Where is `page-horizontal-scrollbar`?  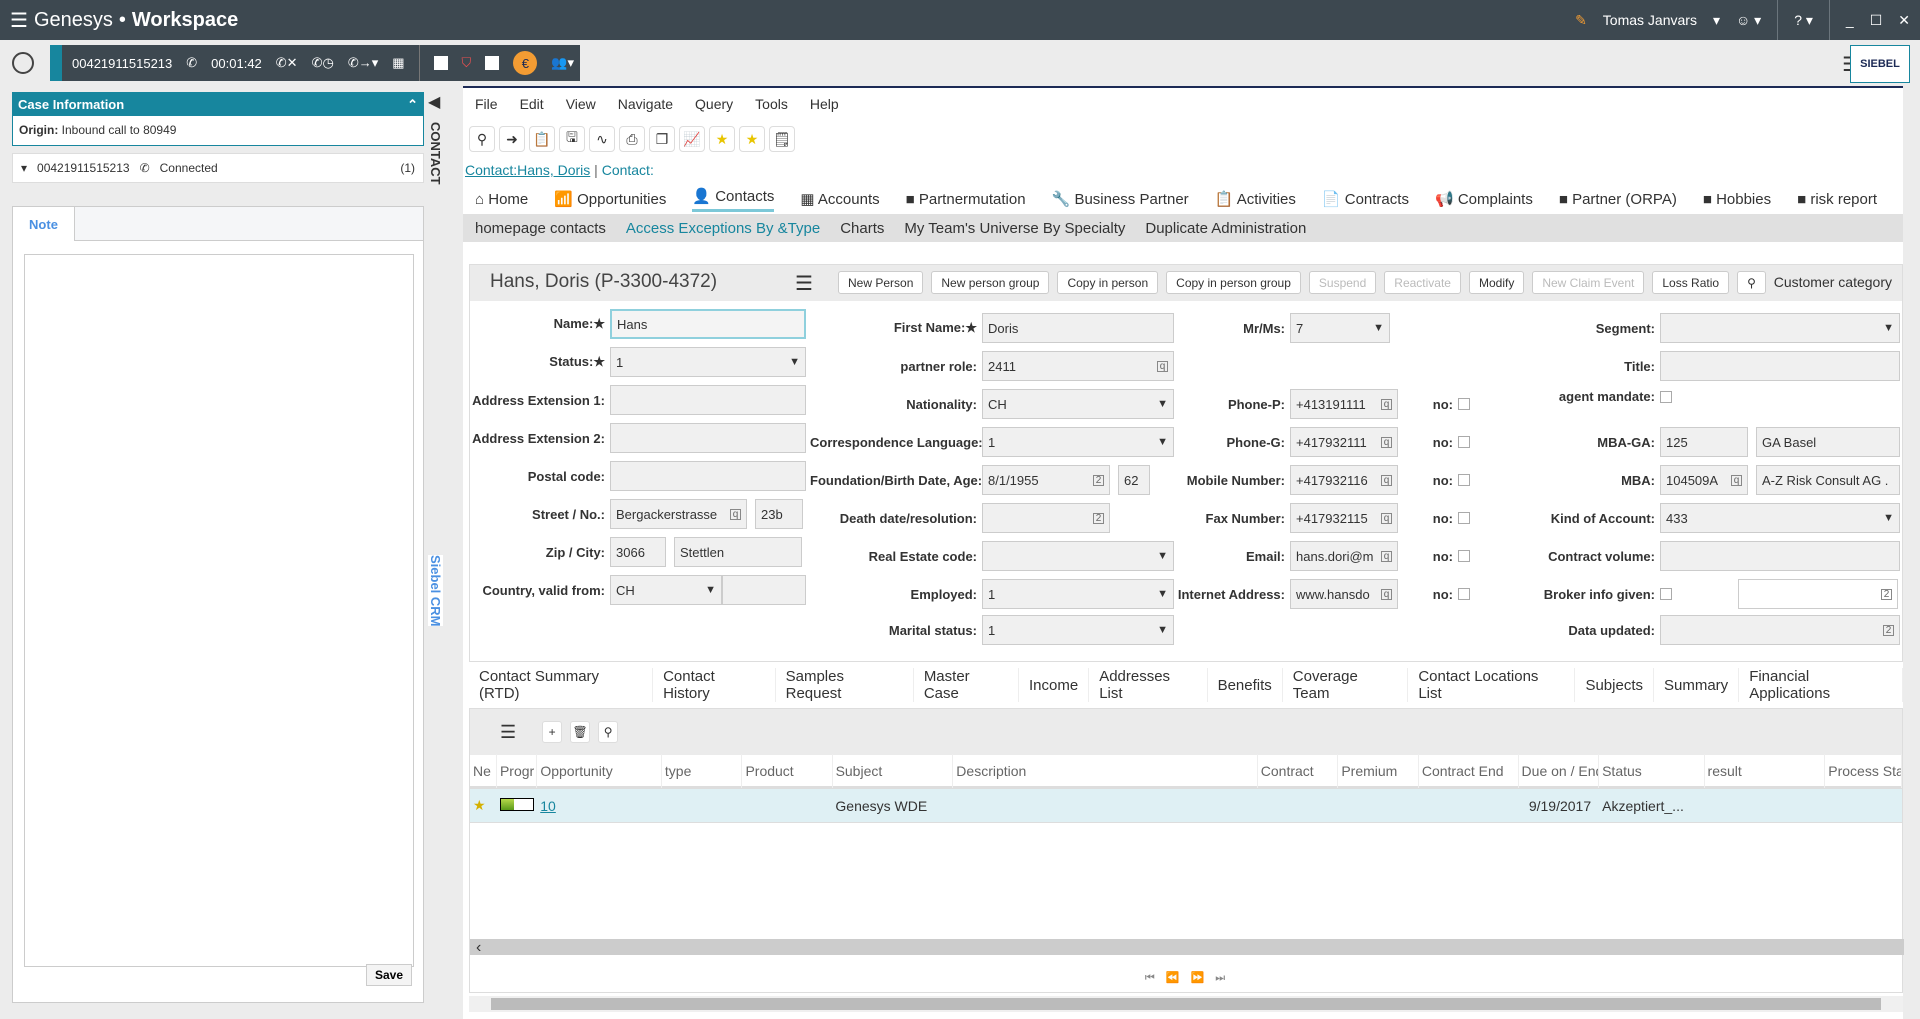 page-horizontal-scrollbar is located at coordinates (1186, 1004).